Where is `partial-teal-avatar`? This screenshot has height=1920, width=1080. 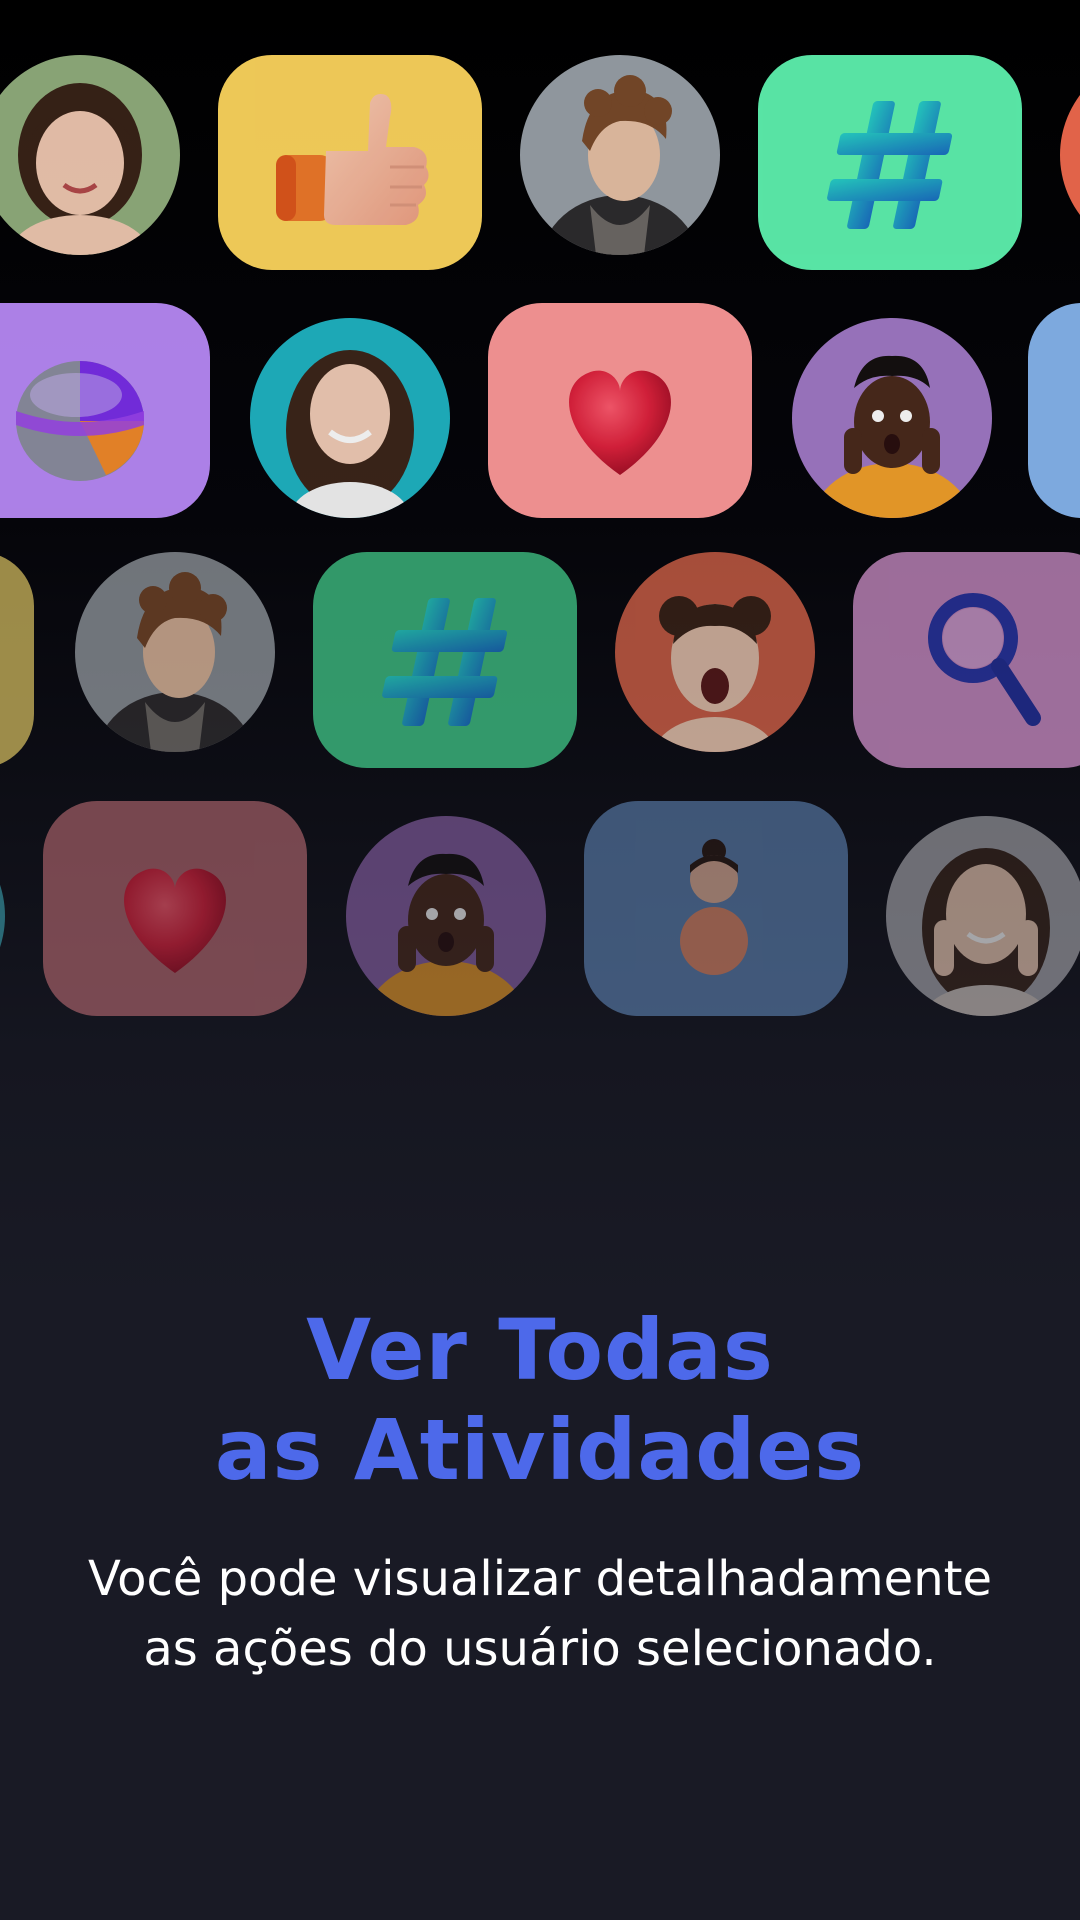 partial-teal-avatar is located at coordinates (2, 916).